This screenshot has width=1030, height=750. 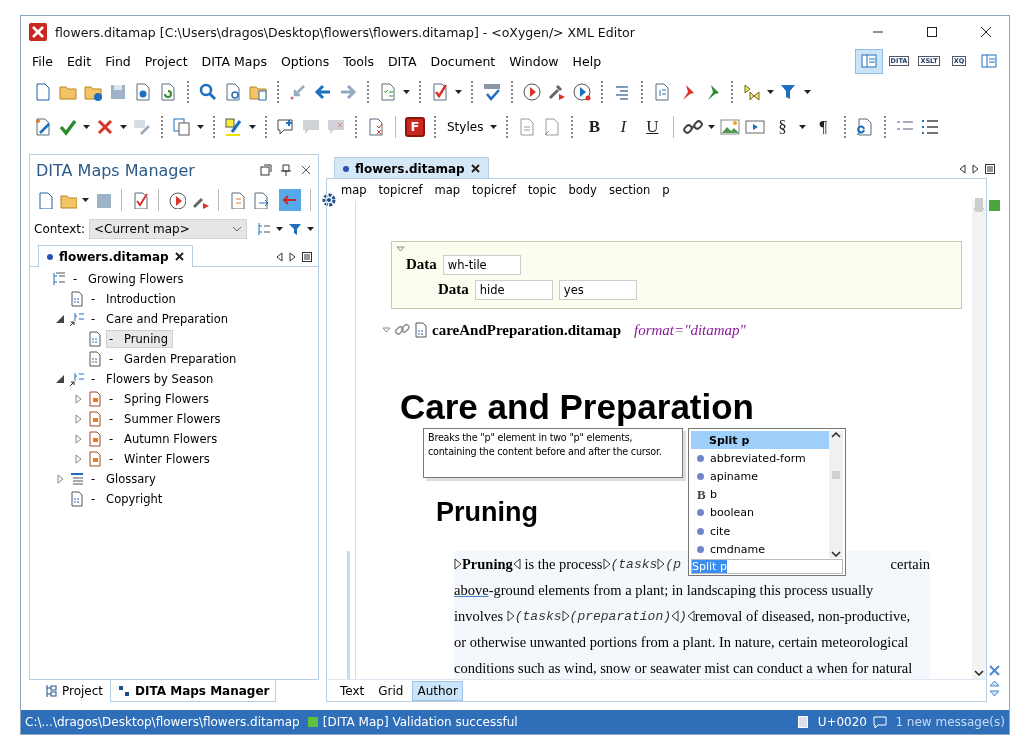 What do you see at coordinates (174, 359) in the screenshot?
I see `tree-item: - Garden Preparation` at bounding box center [174, 359].